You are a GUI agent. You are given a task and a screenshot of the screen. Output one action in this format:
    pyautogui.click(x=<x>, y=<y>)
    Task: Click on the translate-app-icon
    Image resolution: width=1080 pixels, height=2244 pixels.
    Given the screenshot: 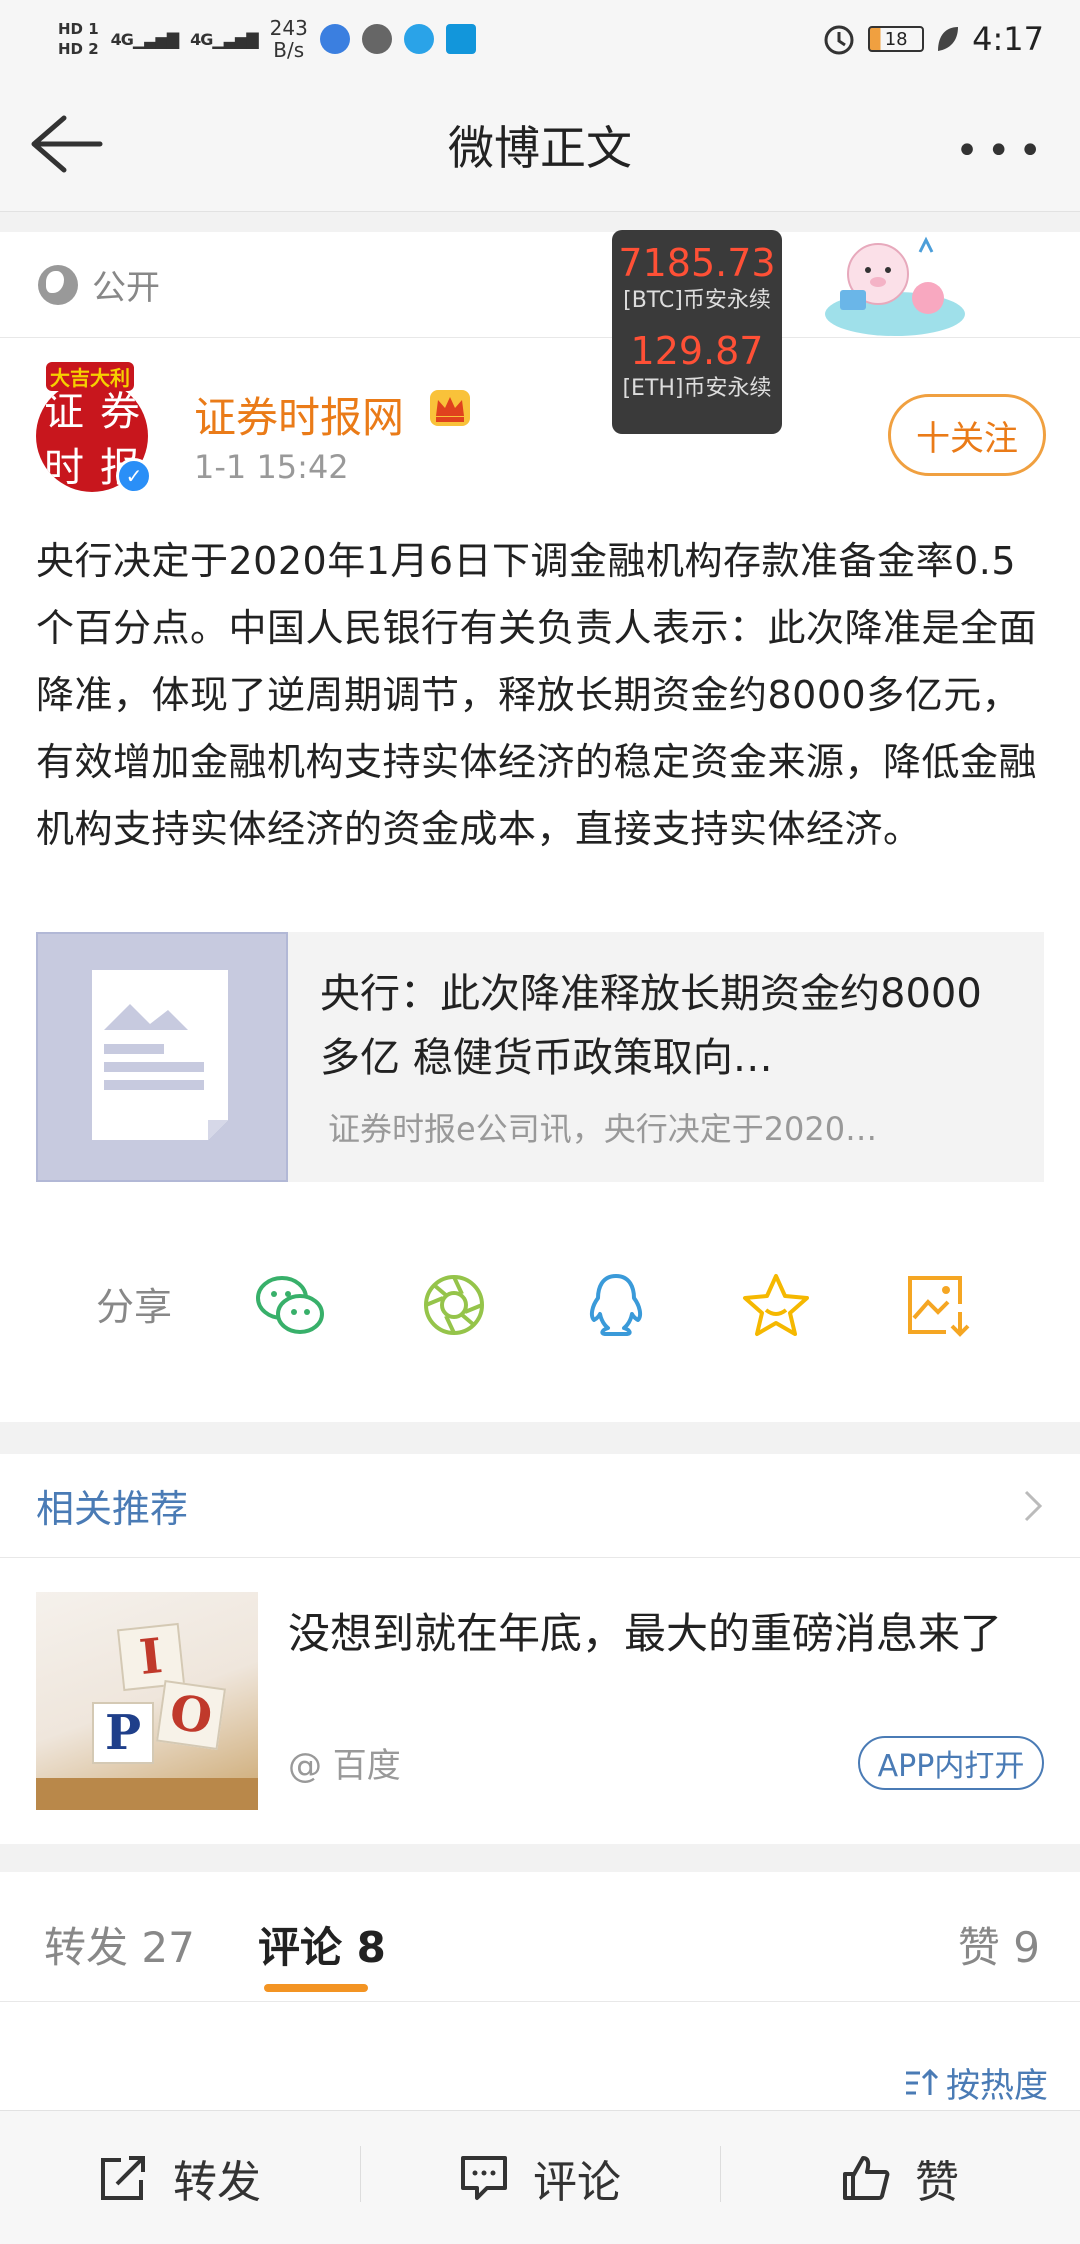 What is the action you would take?
    pyautogui.click(x=418, y=39)
    